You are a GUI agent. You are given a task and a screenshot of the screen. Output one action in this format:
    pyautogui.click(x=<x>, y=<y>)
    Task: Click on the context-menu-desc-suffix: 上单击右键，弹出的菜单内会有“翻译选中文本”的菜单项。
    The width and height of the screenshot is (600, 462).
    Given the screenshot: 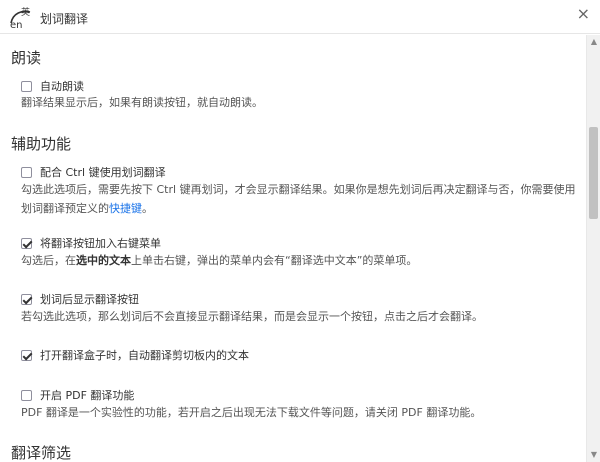 What is the action you would take?
    pyautogui.click(x=274, y=260)
    